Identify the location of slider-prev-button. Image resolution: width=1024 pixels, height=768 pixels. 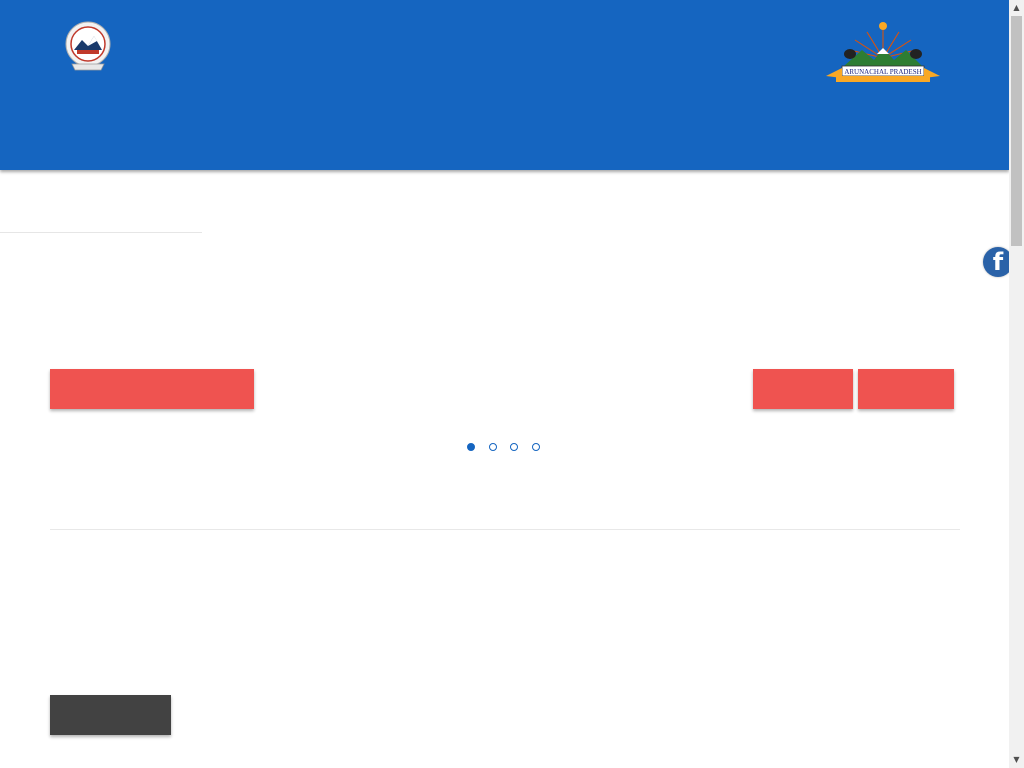
(803, 389).